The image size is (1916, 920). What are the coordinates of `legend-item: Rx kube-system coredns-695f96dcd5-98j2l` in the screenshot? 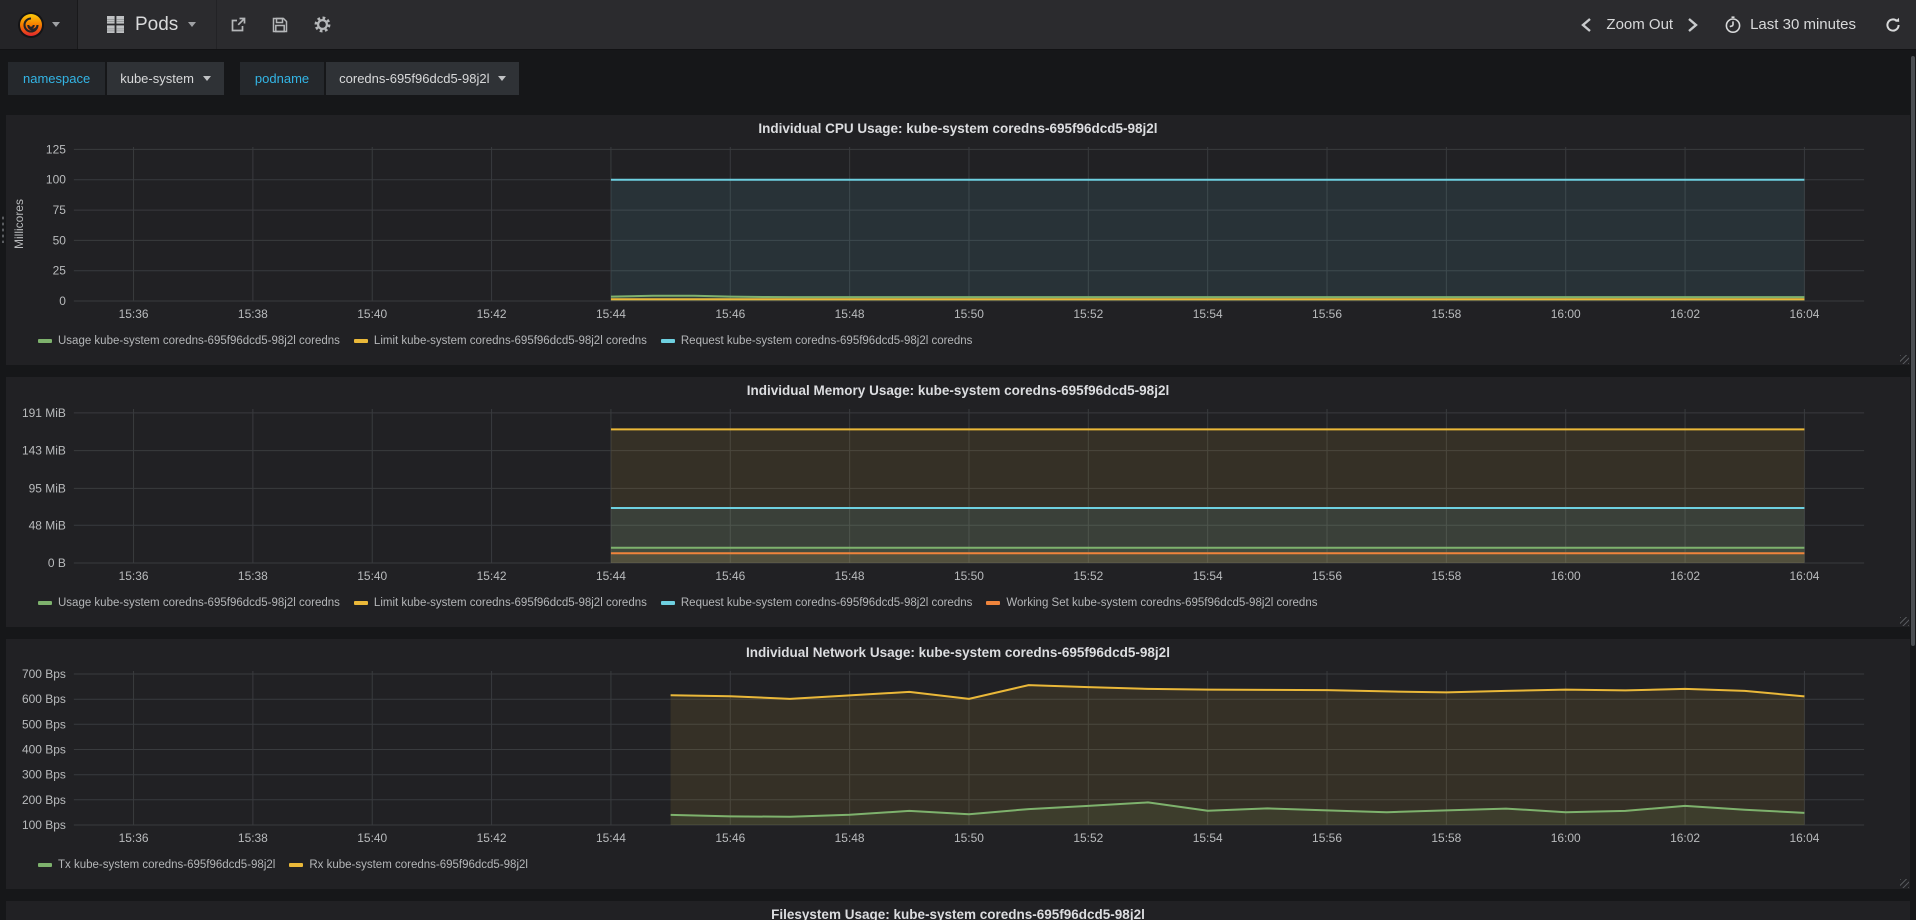 It's located at (408, 865).